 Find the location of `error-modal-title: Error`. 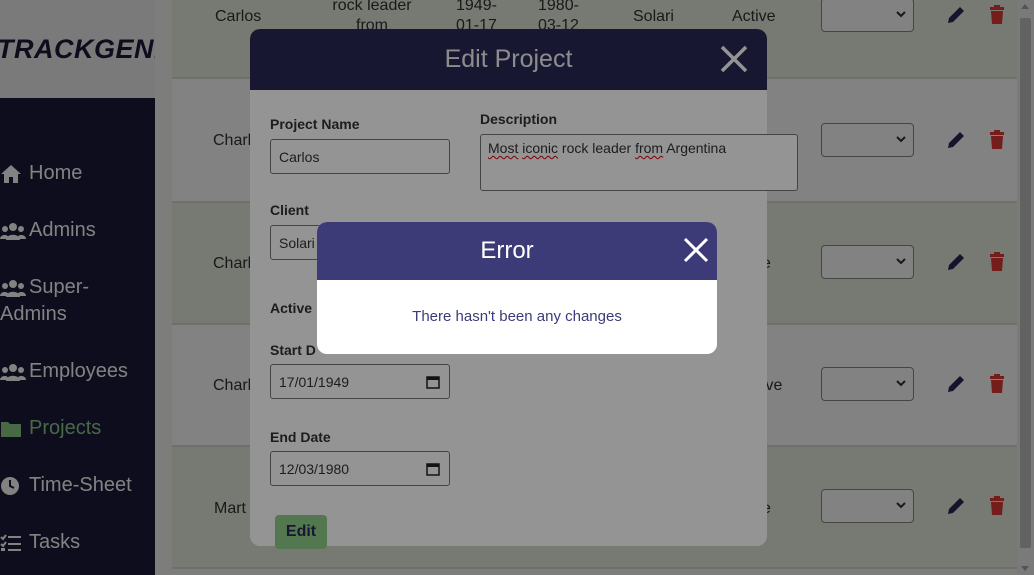

error-modal-title: Error is located at coordinates (507, 250).